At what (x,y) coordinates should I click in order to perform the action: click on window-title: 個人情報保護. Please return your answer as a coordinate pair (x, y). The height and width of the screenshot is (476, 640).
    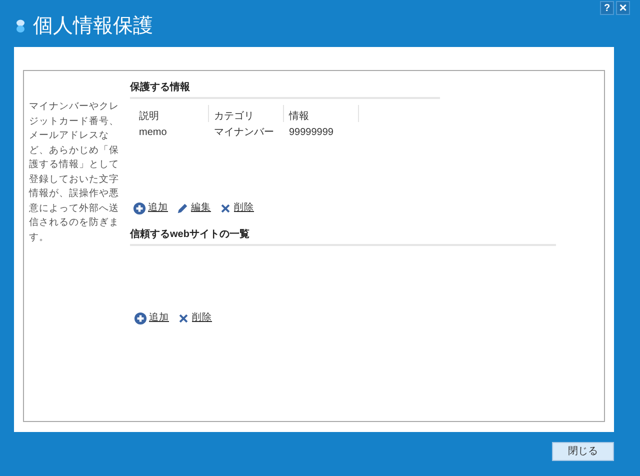
    Looking at the image, I should click on (93, 26).